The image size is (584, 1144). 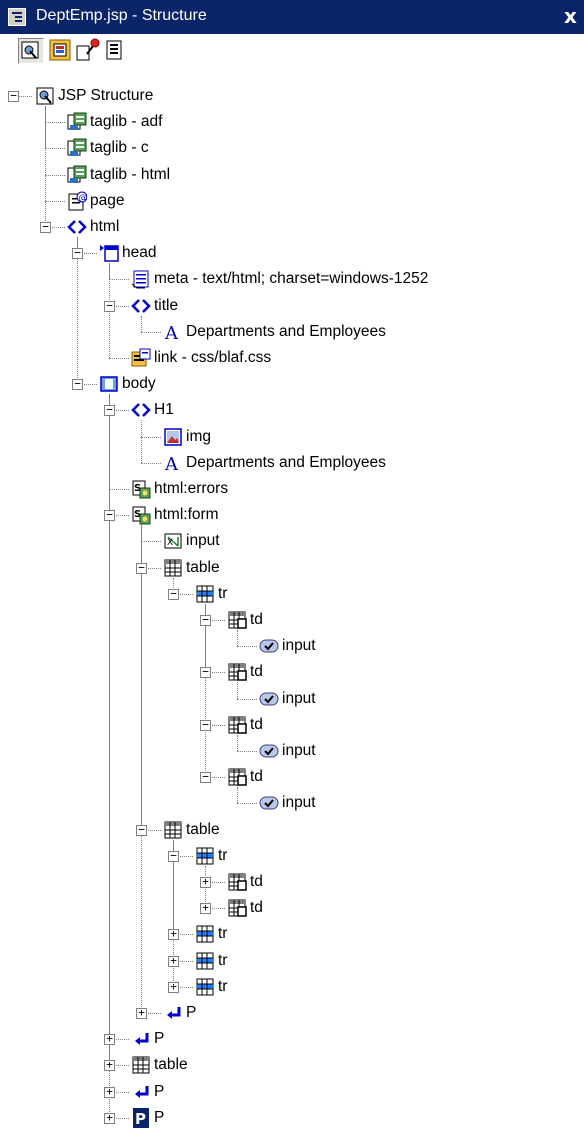 What do you see at coordinates (119, 148) in the screenshot?
I see `tree-node-label: taglib - c` at bounding box center [119, 148].